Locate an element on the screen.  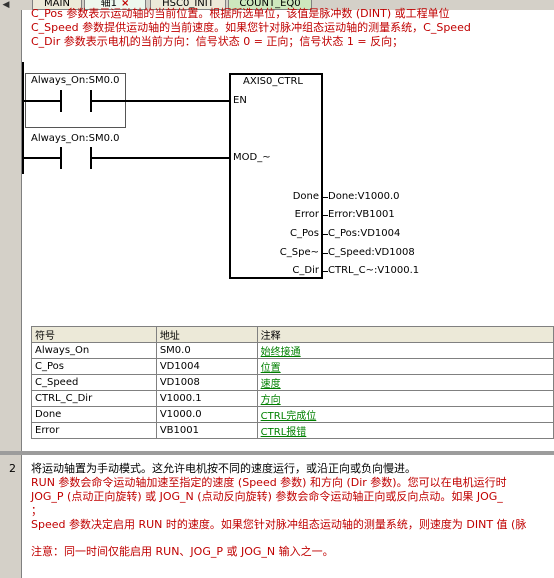
comment-cell: CTRL报错 is located at coordinates (405, 430).